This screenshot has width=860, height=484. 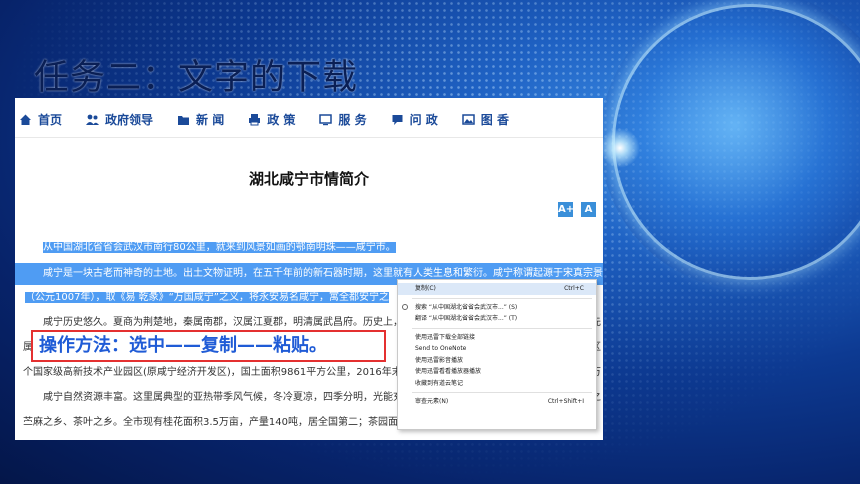 What do you see at coordinates (497, 338) in the screenshot?
I see `context-menu-thunder-download: 使用迅雷下载全部链接` at bounding box center [497, 338].